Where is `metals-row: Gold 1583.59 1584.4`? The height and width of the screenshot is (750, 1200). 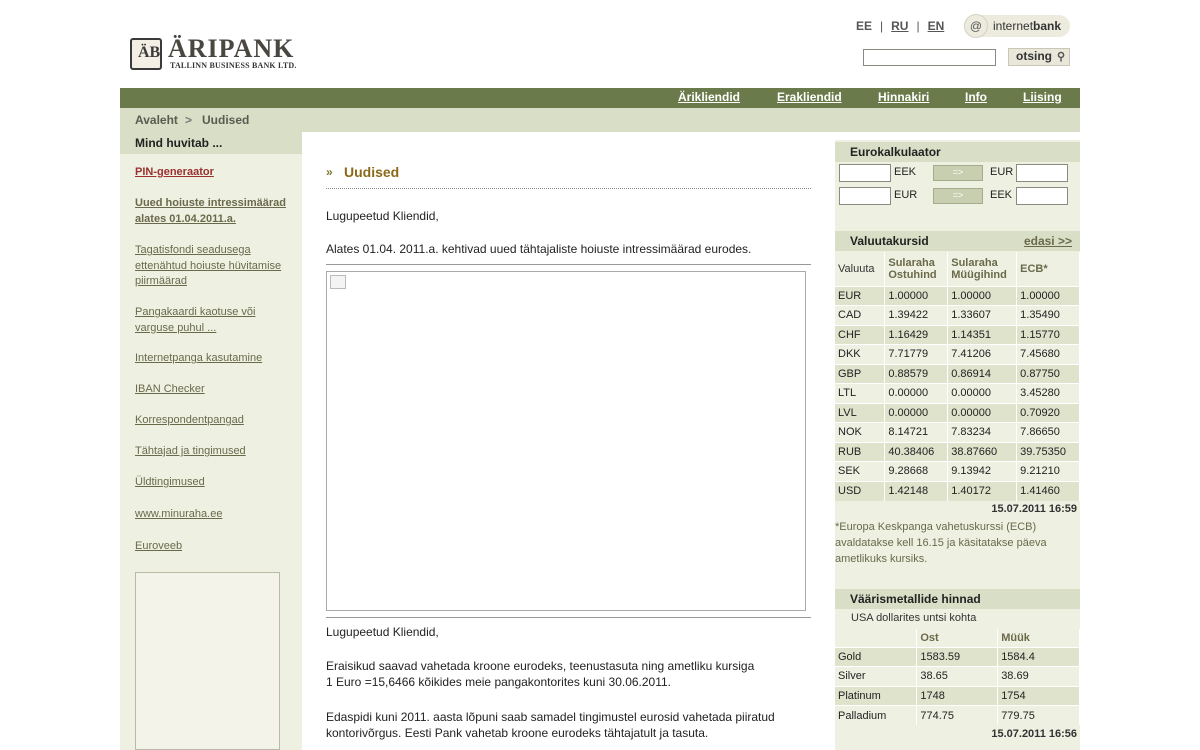
metals-row: Gold 1583.59 1584.4 is located at coordinates (957, 656).